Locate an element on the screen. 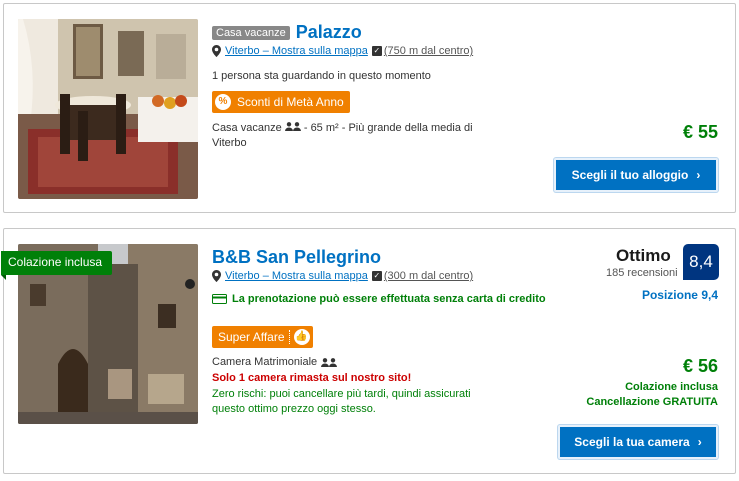 The width and height of the screenshot is (739, 481). breakfast-included-label: Colazione inclusa is located at coordinates (671, 387).